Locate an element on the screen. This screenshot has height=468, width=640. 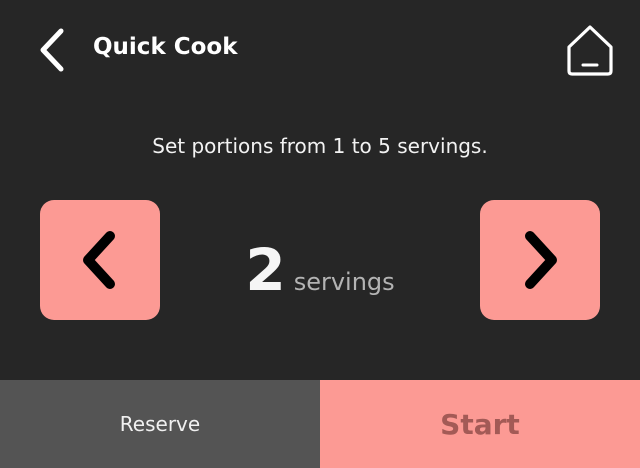
increment-button is located at coordinates (540, 260).